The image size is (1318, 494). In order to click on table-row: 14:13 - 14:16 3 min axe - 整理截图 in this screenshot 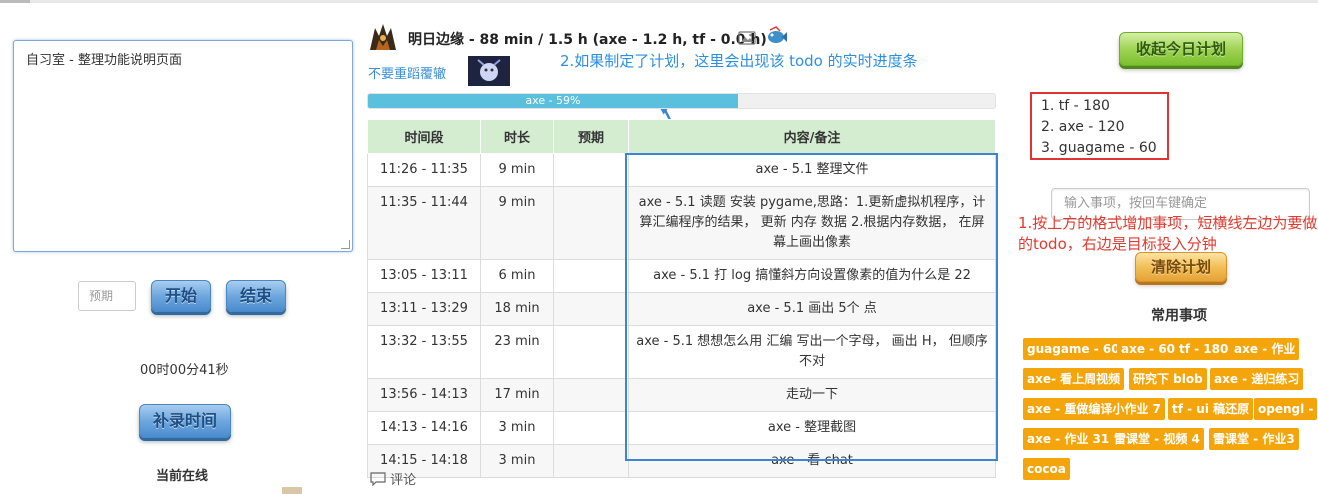, I will do `click(681, 428)`.